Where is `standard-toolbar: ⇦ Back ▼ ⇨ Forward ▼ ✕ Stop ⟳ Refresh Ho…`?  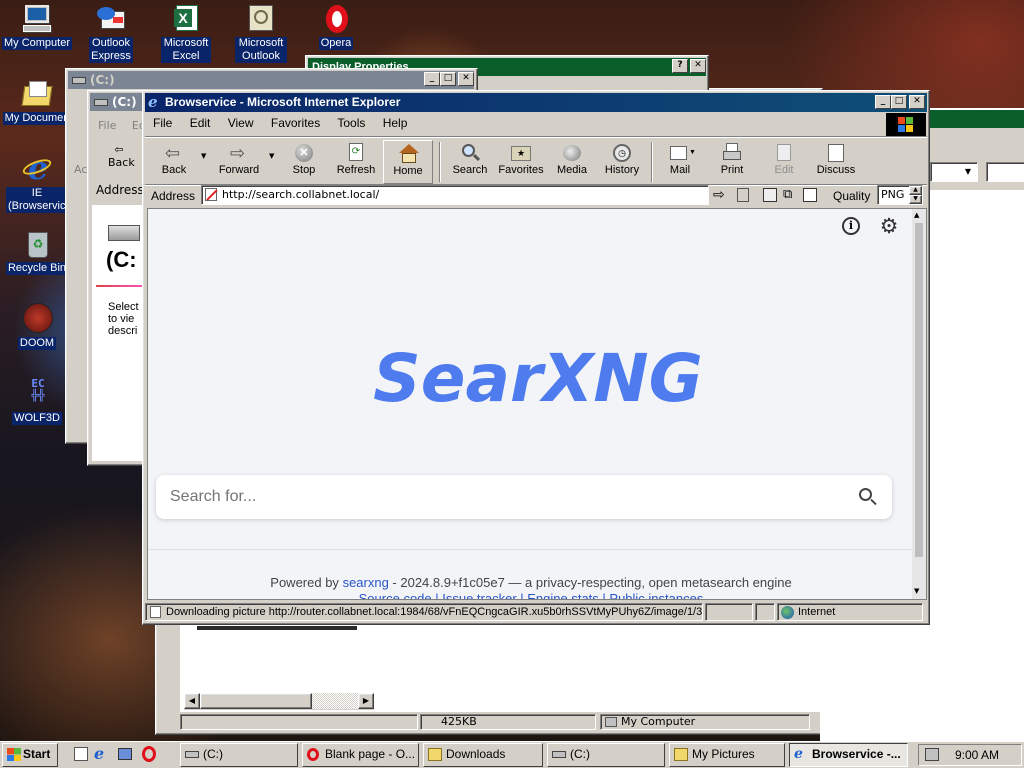
standard-toolbar: ⇦ Back ▼ ⇨ Forward ▼ ✕ Stop ⟳ Refresh Ho… is located at coordinates (536, 161).